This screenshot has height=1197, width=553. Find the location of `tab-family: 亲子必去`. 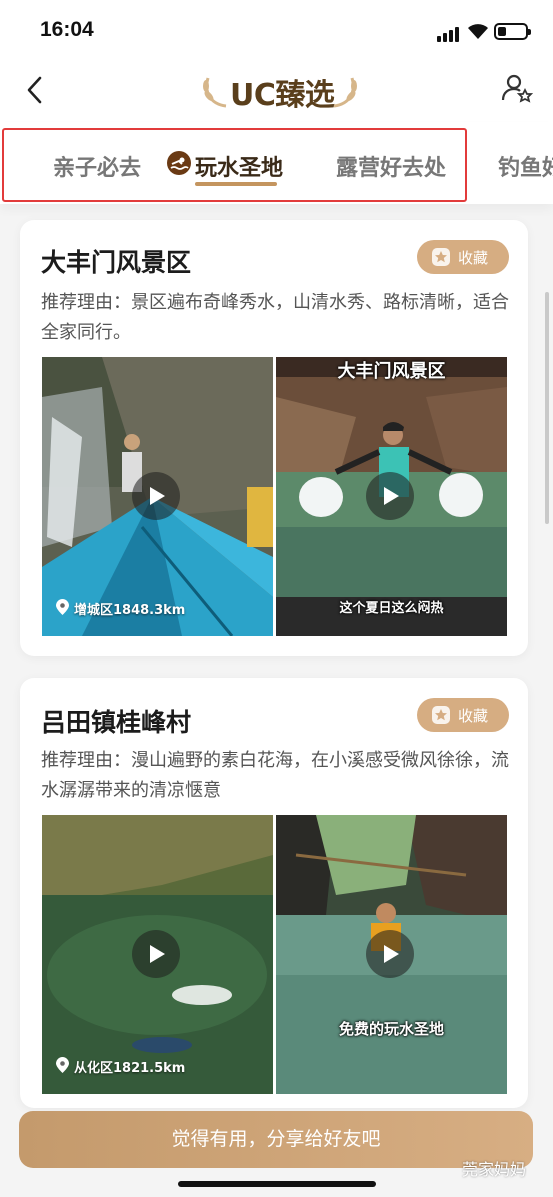

tab-family: 亲子必去 is located at coordinates (97, 166).